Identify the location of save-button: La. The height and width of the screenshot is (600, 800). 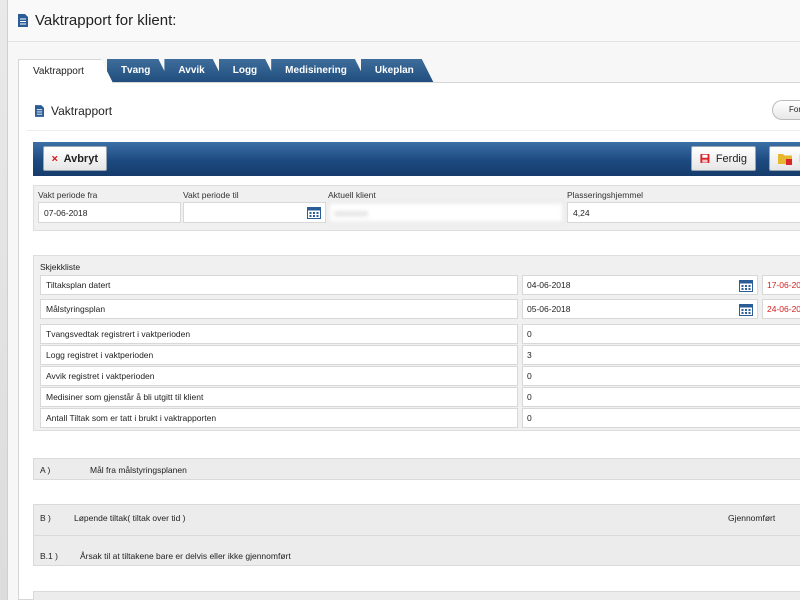
(784, 158).